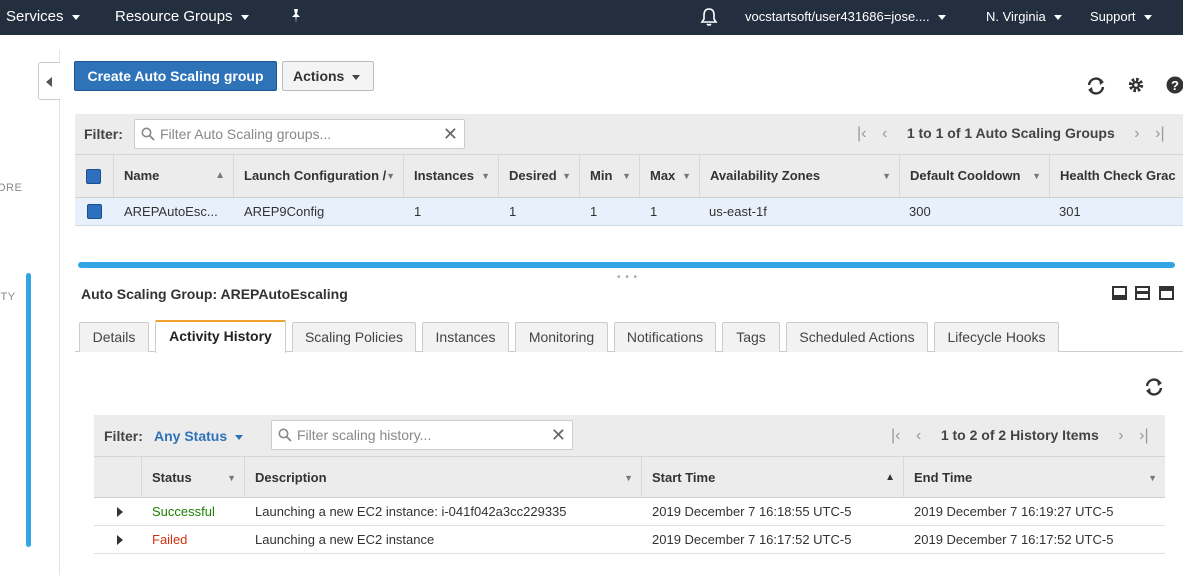  Describe the element at coordinates (1166, 293) in the screenshot. I see `layout-top-icon` at that location.